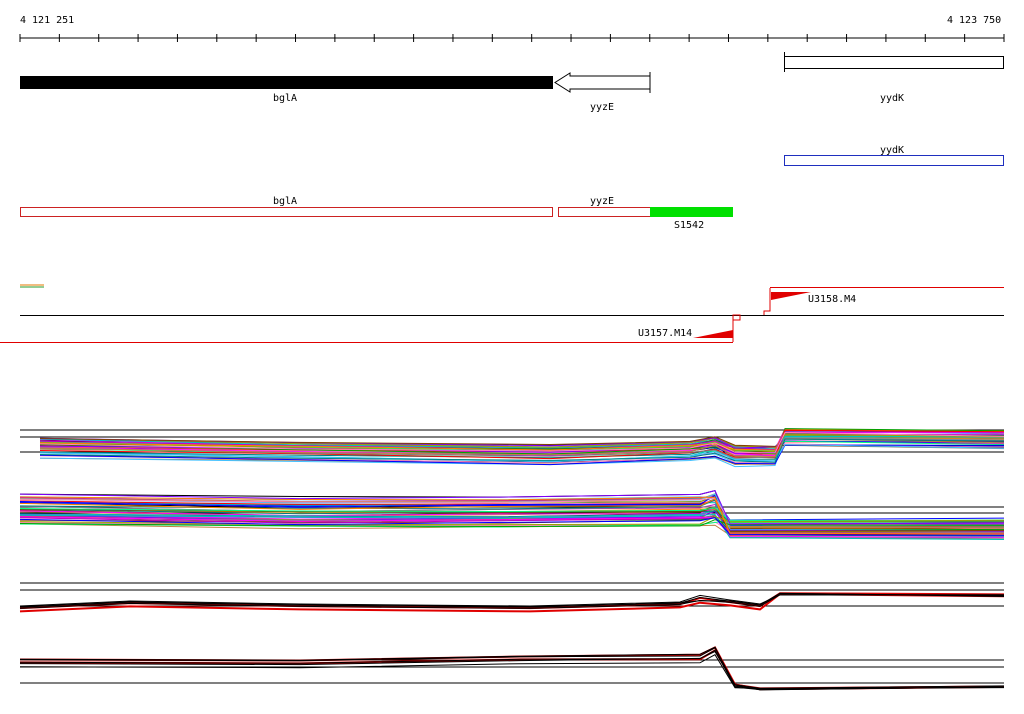 The width and height of the screenshot is (1024, 714). I want to click on annotation-yydK-label: yydK, so click(892, 150).